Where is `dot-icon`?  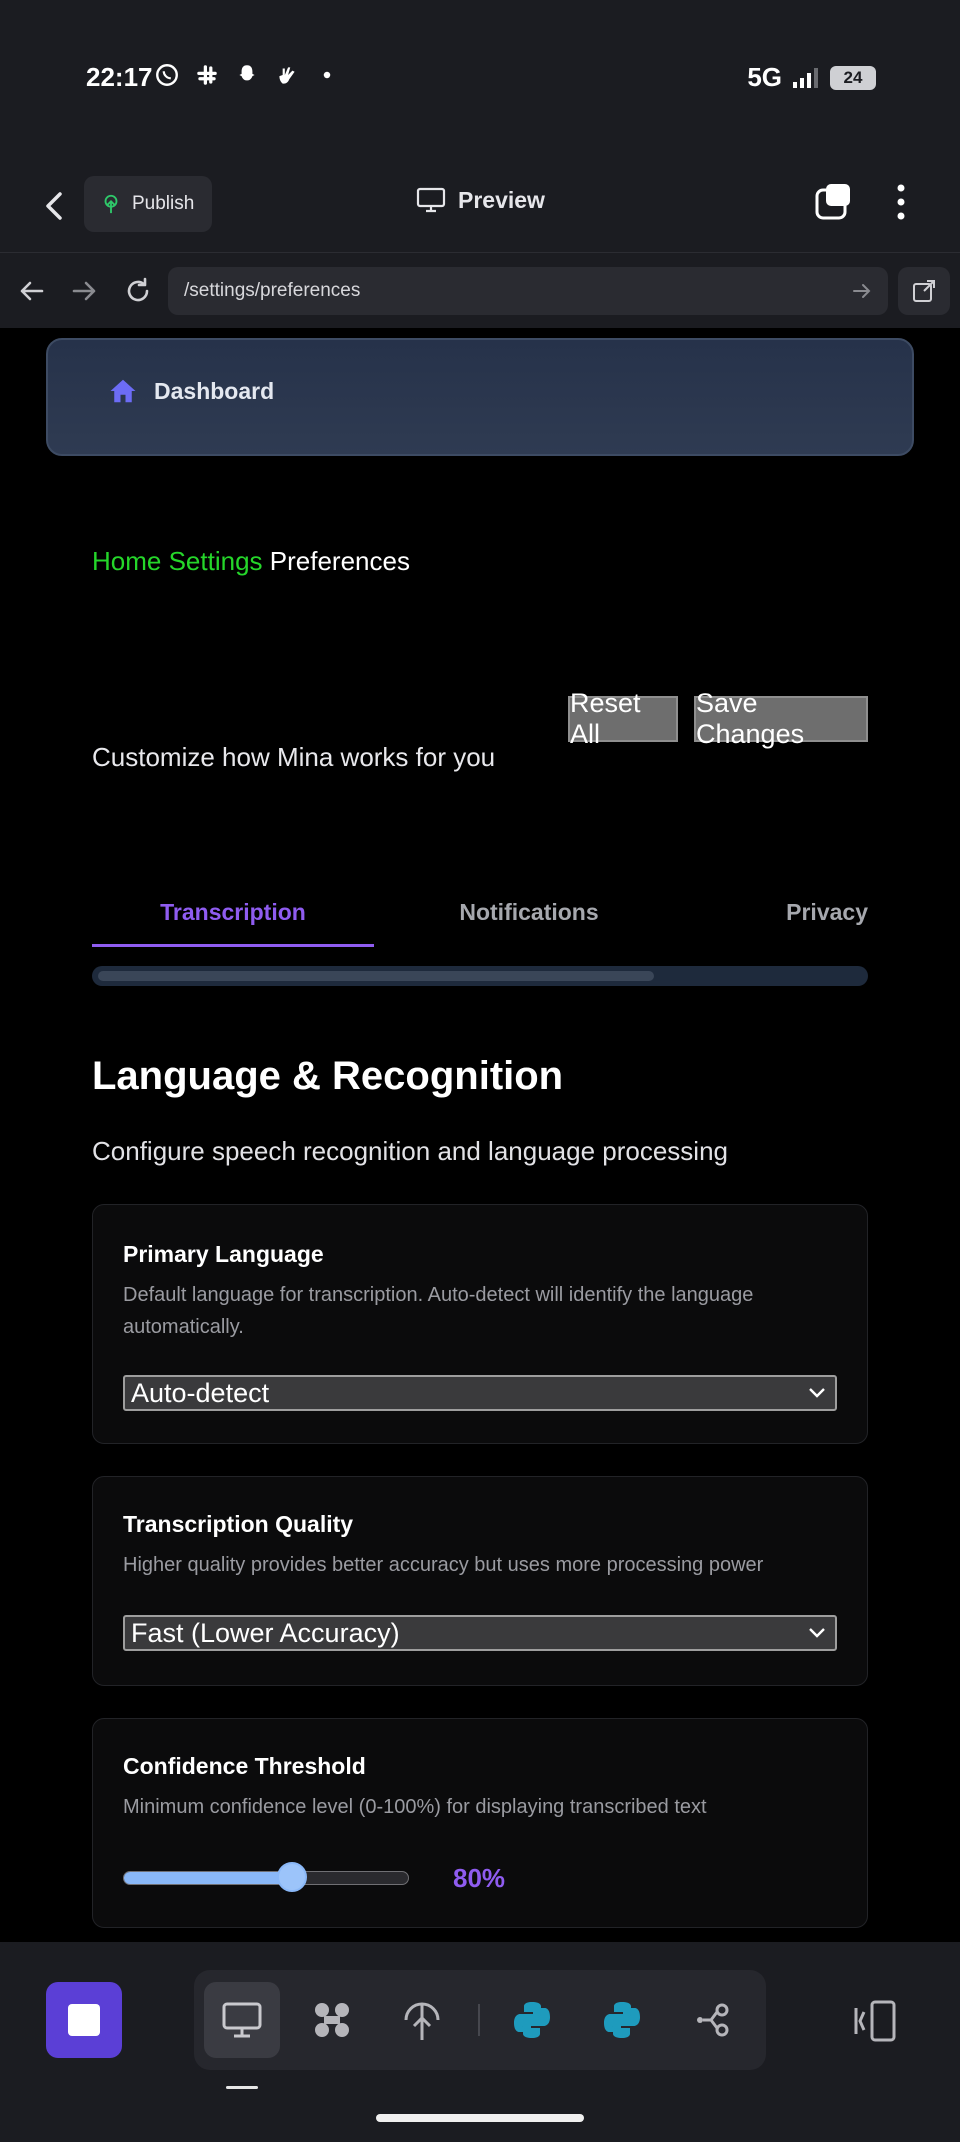 dot-icon is located at coordinates (327, 75).